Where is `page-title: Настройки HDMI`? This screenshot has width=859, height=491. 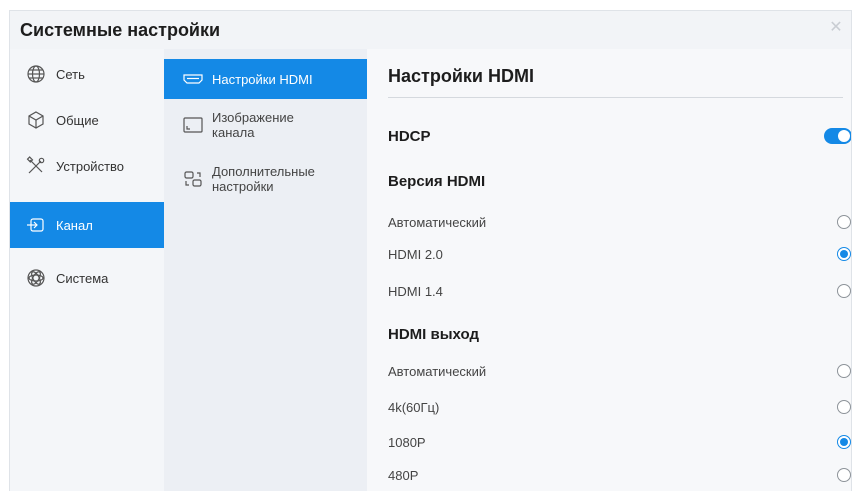 page-title: Настройки HDMI is located at coordinates (461, 76).